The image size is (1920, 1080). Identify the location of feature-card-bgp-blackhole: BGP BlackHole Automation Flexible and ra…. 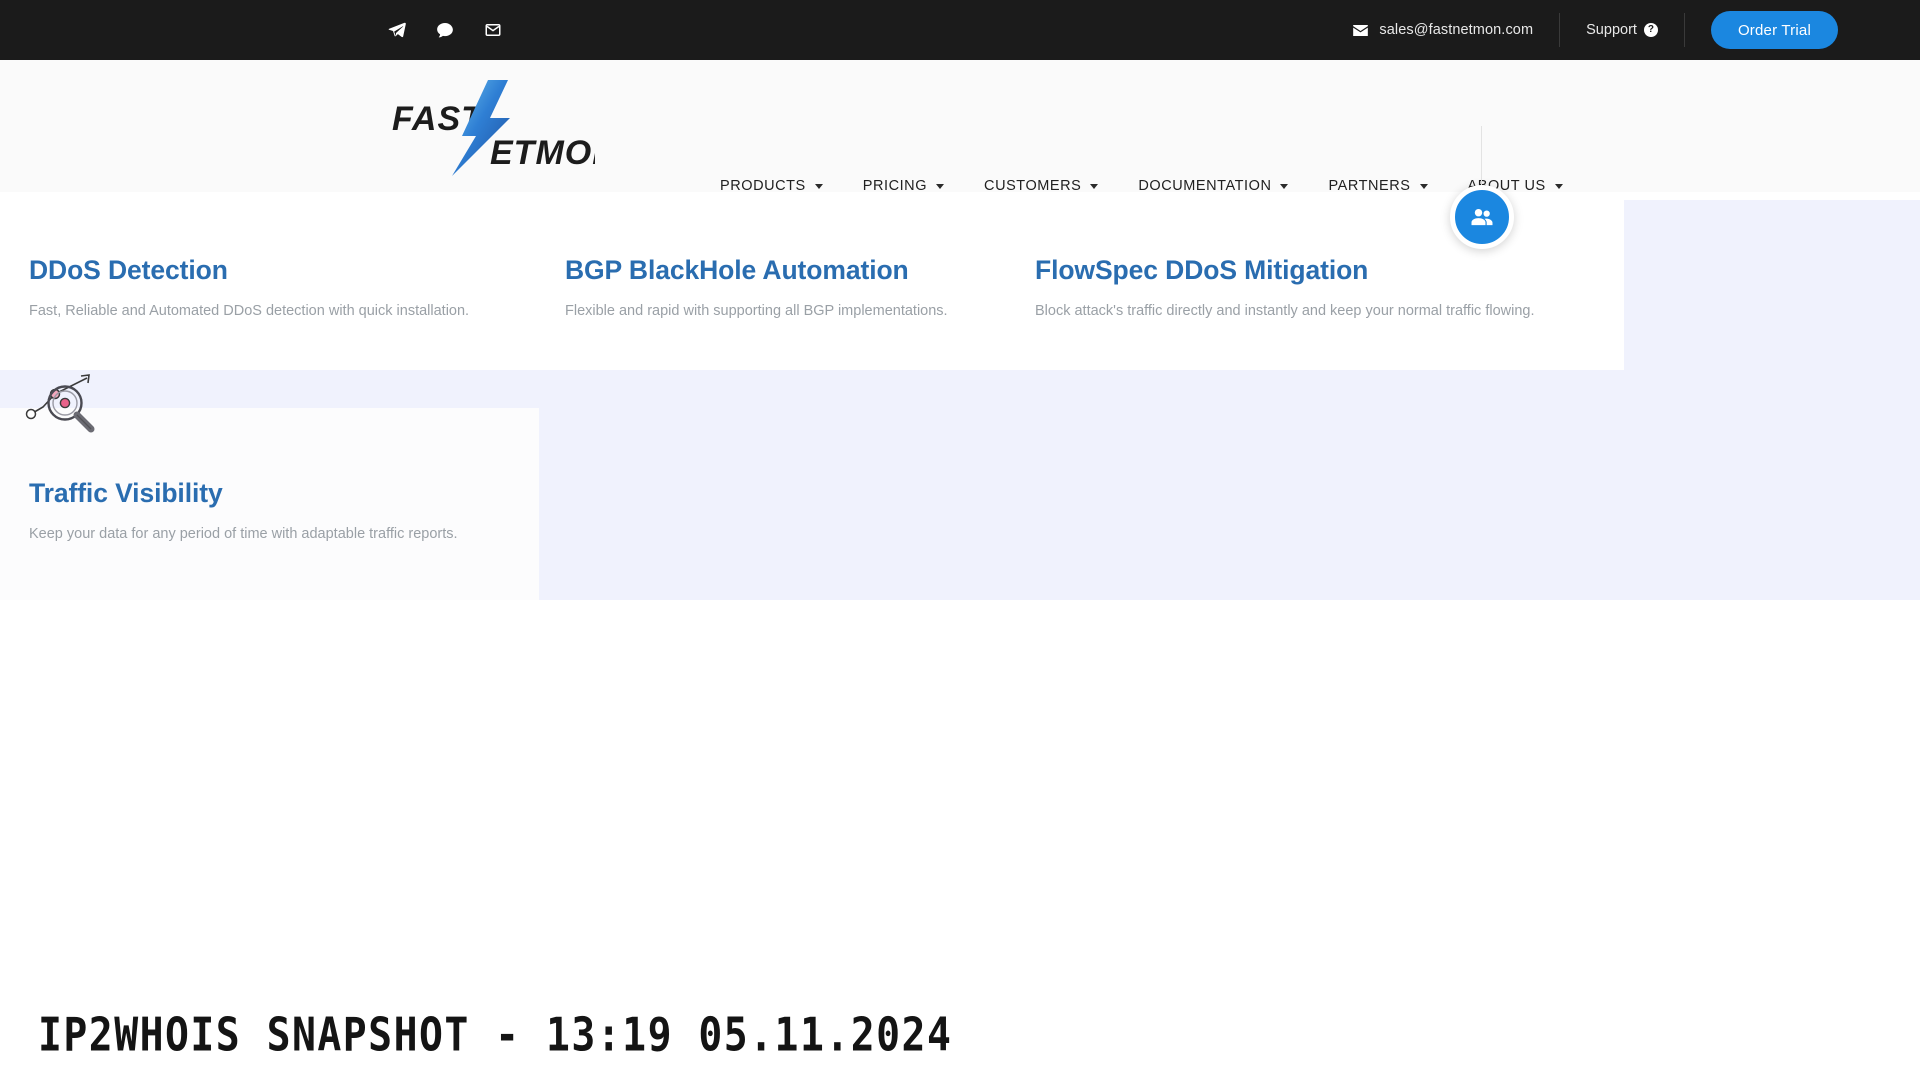
(756, 289).